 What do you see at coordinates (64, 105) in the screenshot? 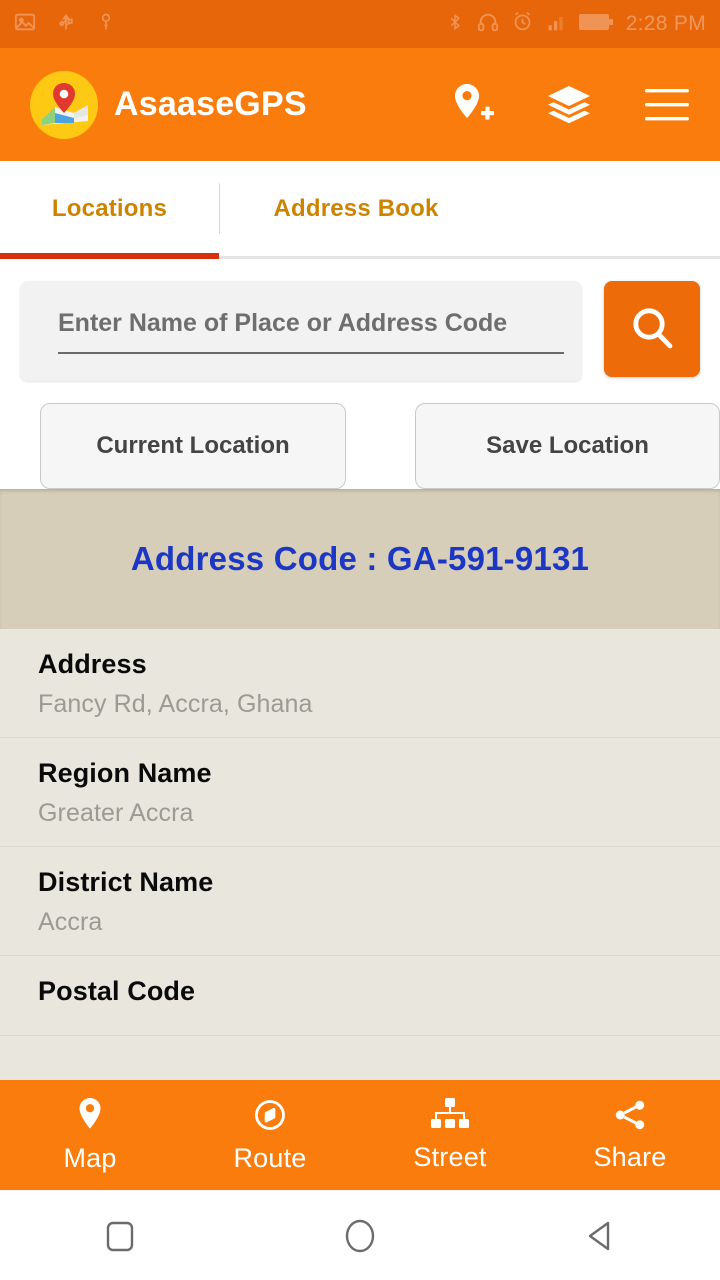
I see `map-pin-logo-icon` at bounding box center [64, 105].